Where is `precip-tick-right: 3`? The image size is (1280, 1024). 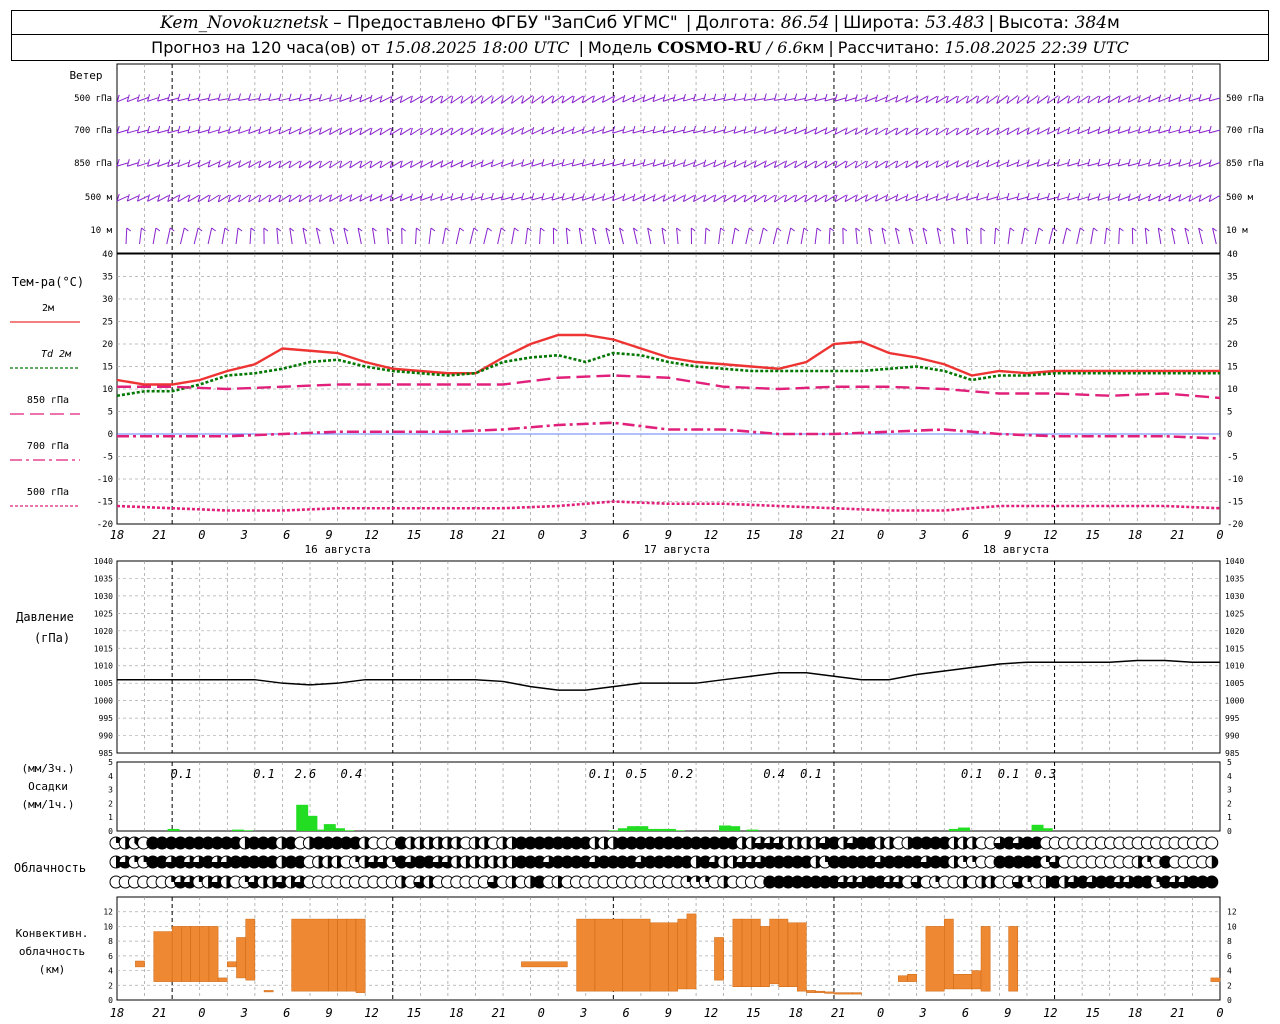 precip-tick-right: 3 is located at coordinates (1229, 790).